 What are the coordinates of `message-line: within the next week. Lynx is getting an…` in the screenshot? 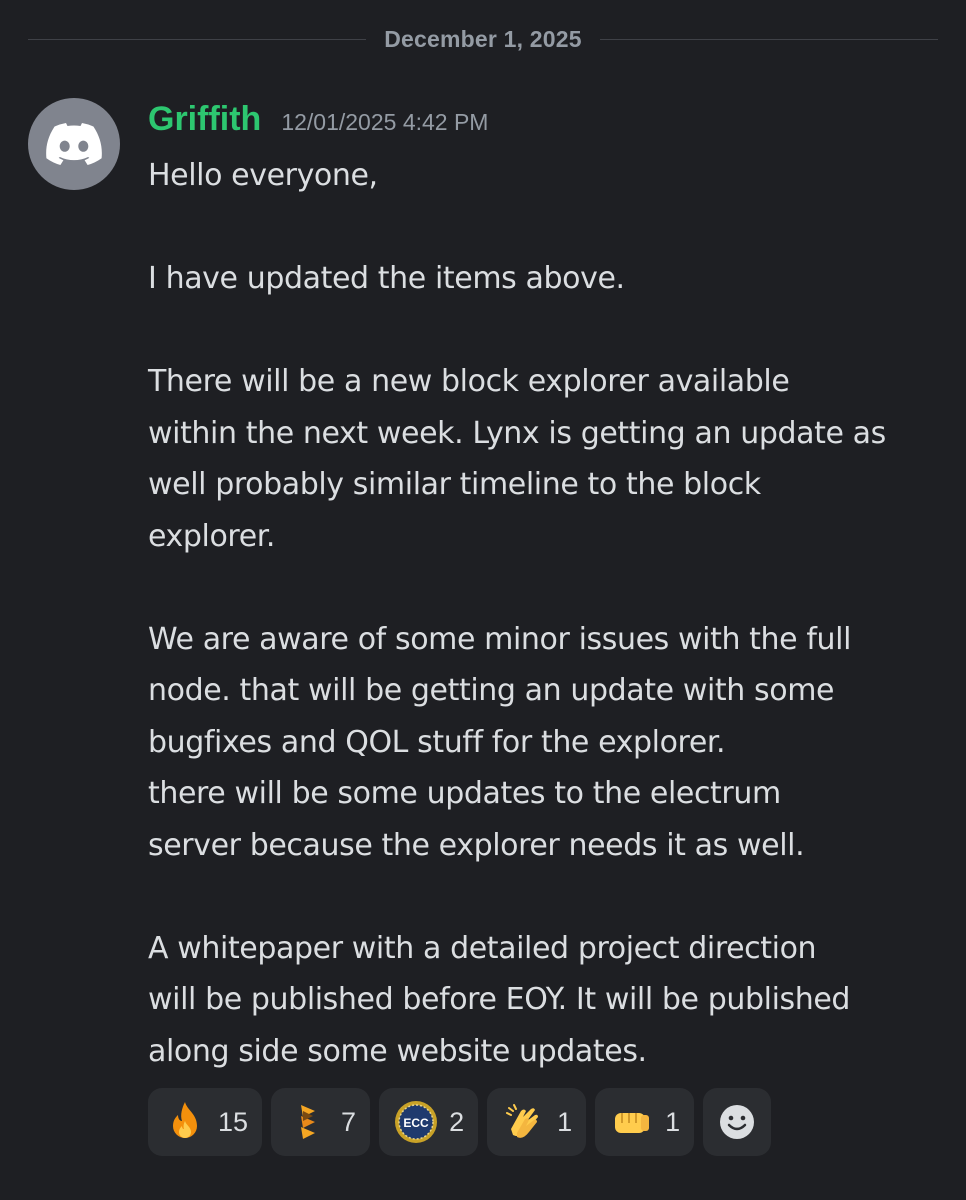 It's located at (517, 433).